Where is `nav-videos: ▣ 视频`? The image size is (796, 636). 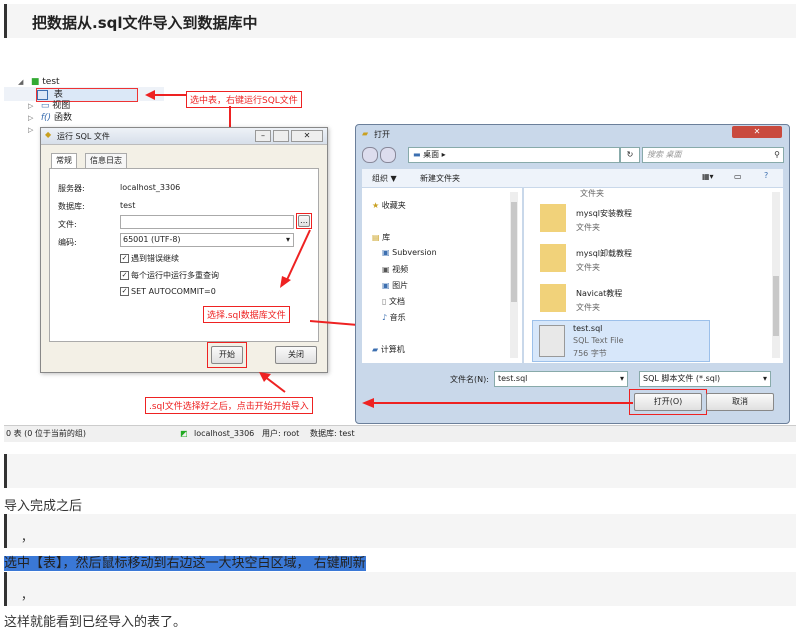 nav-videos: ▣ 视频 is located at coordinates (395, 269).